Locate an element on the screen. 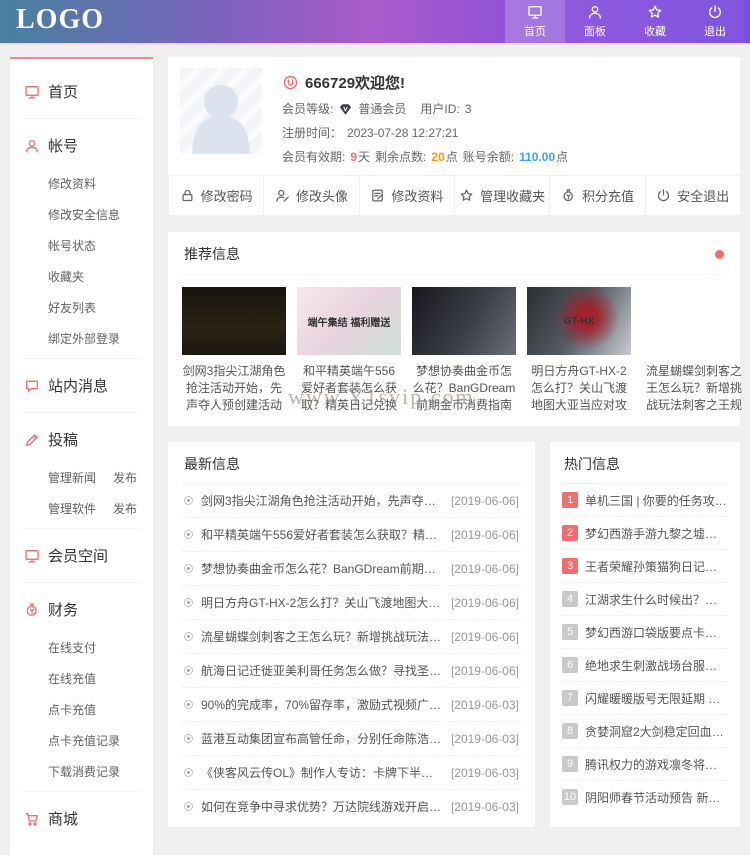 Image resolution: width=750 pixels, height=855 pixels. hot-news-item: 1 单机三国 | 你要的任务攻略在这里！ is located at coordinates (645, 500).